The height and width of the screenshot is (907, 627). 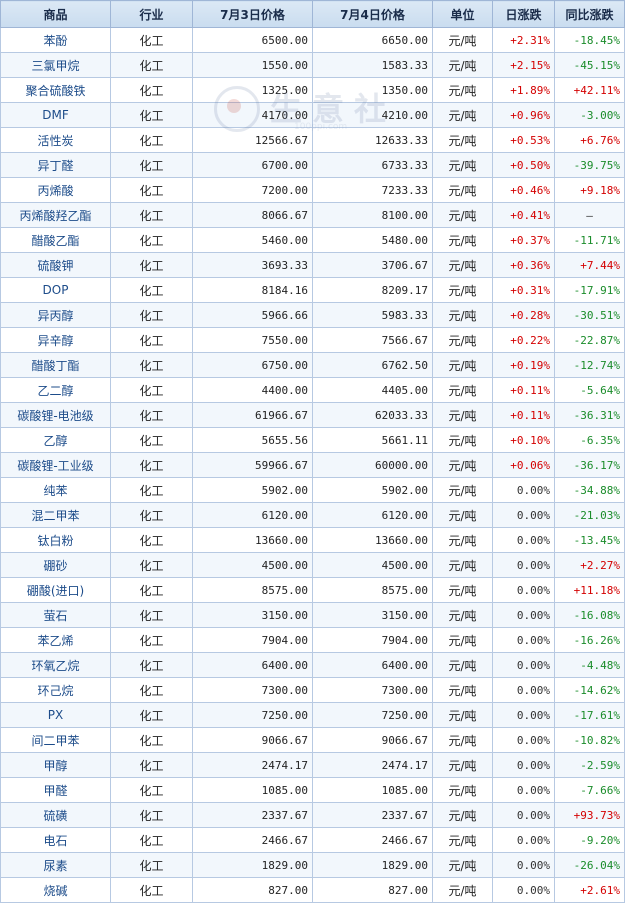 What do you see at coordinates (252, 415) in the screenshot?
I see `price-jul3-cell: 61966.67` at bounding box center [252, 415].